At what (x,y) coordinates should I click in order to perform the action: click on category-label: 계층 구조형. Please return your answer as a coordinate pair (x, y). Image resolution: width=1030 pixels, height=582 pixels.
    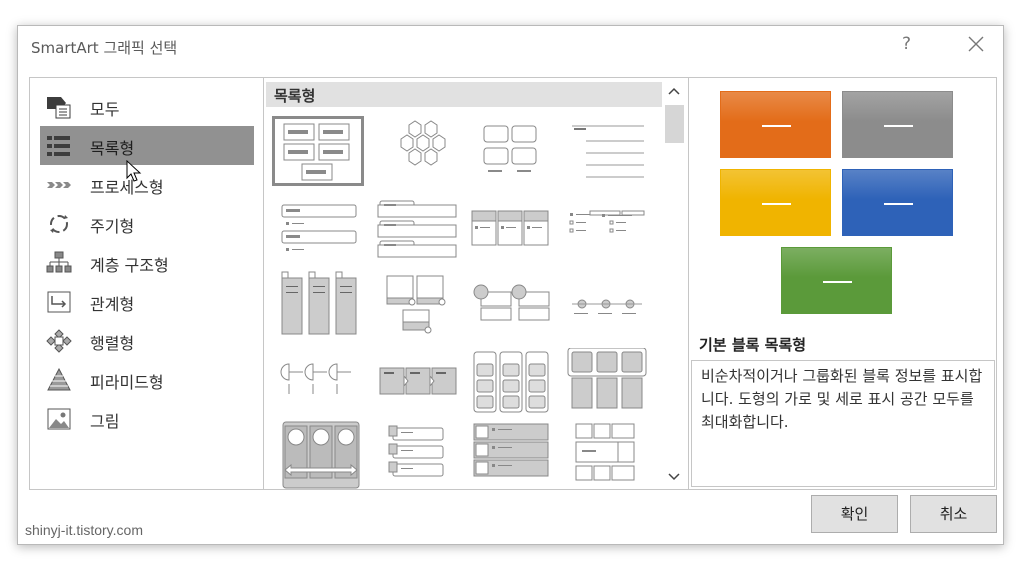
    Looking at the image, I should click on (129, 265).